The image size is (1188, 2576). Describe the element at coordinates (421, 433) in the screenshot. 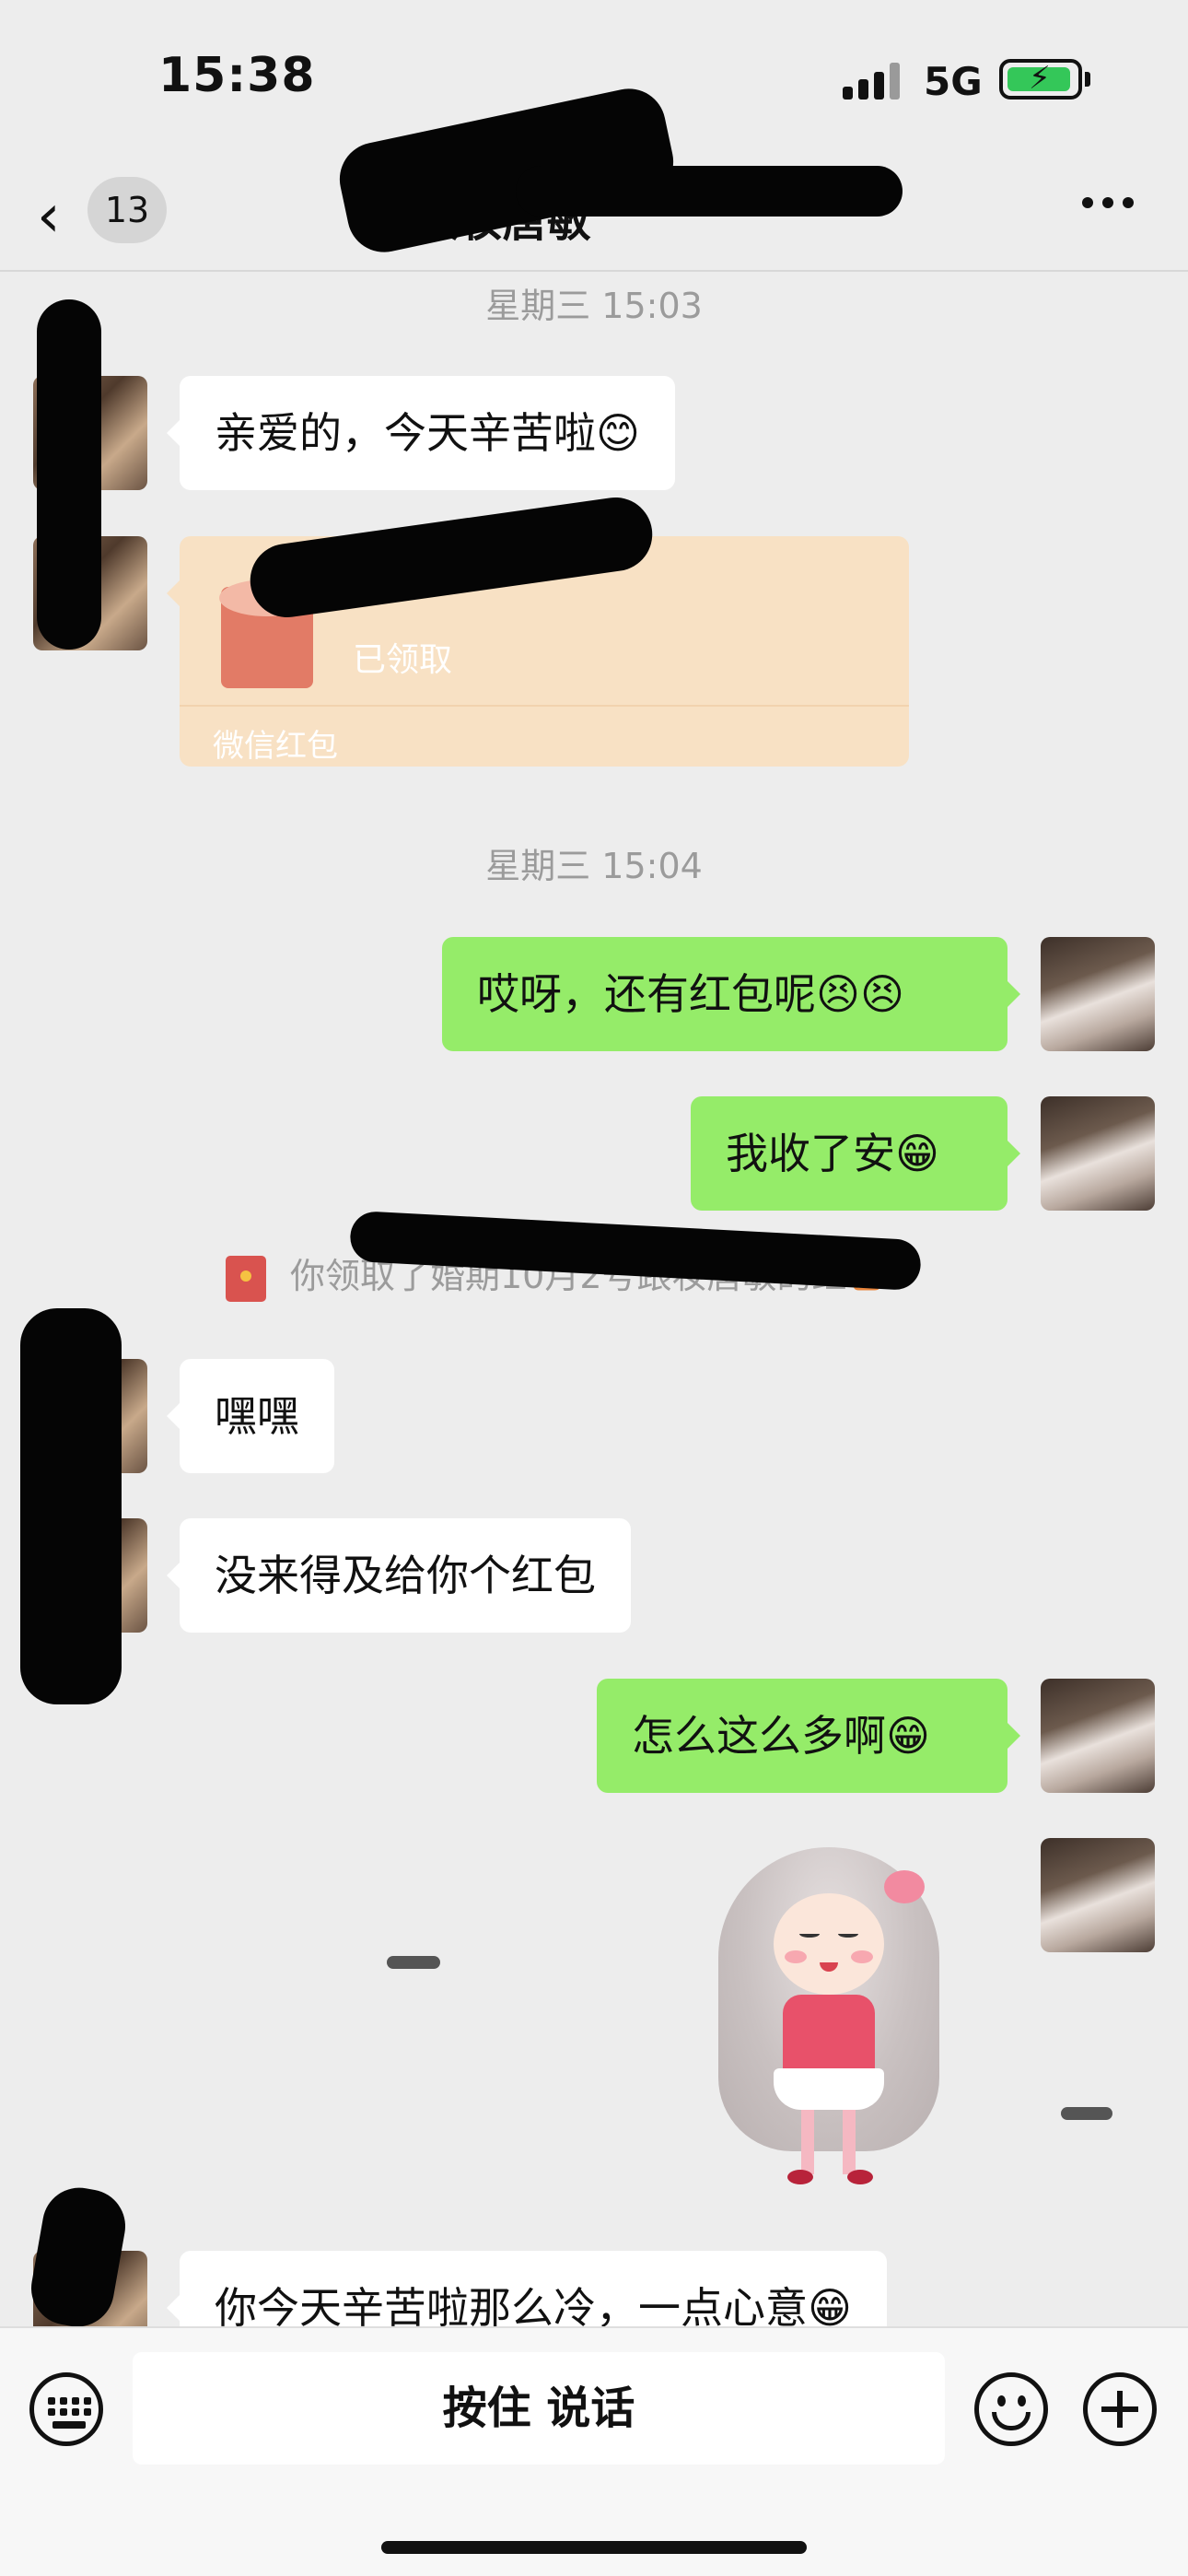

I see `incoming-message: 亲爱的，今天辛苦啦😊` at that location.